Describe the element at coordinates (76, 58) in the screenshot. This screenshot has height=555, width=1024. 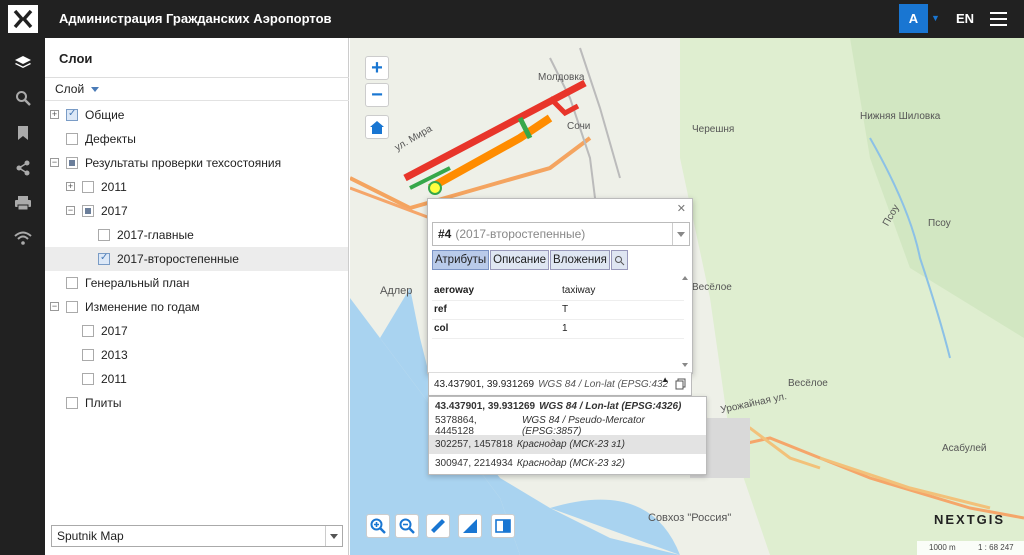
I see `panel-title: Слои` at that location.